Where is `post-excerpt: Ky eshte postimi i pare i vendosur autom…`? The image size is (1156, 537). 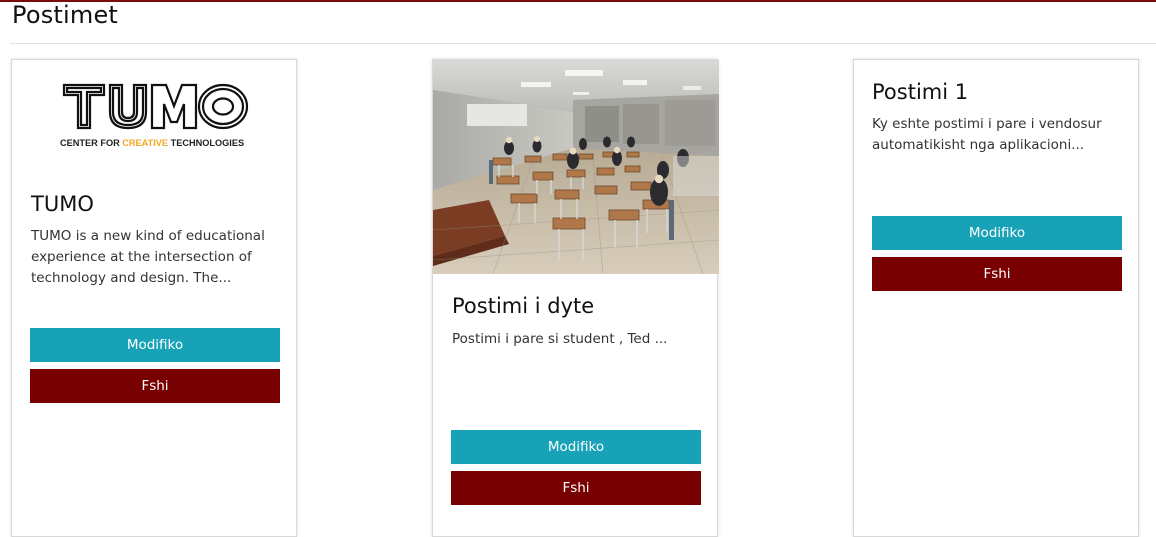
post-excerpt: Ky eshte postimi i pare i vendosur autom… is located at coordinates (987, 134).